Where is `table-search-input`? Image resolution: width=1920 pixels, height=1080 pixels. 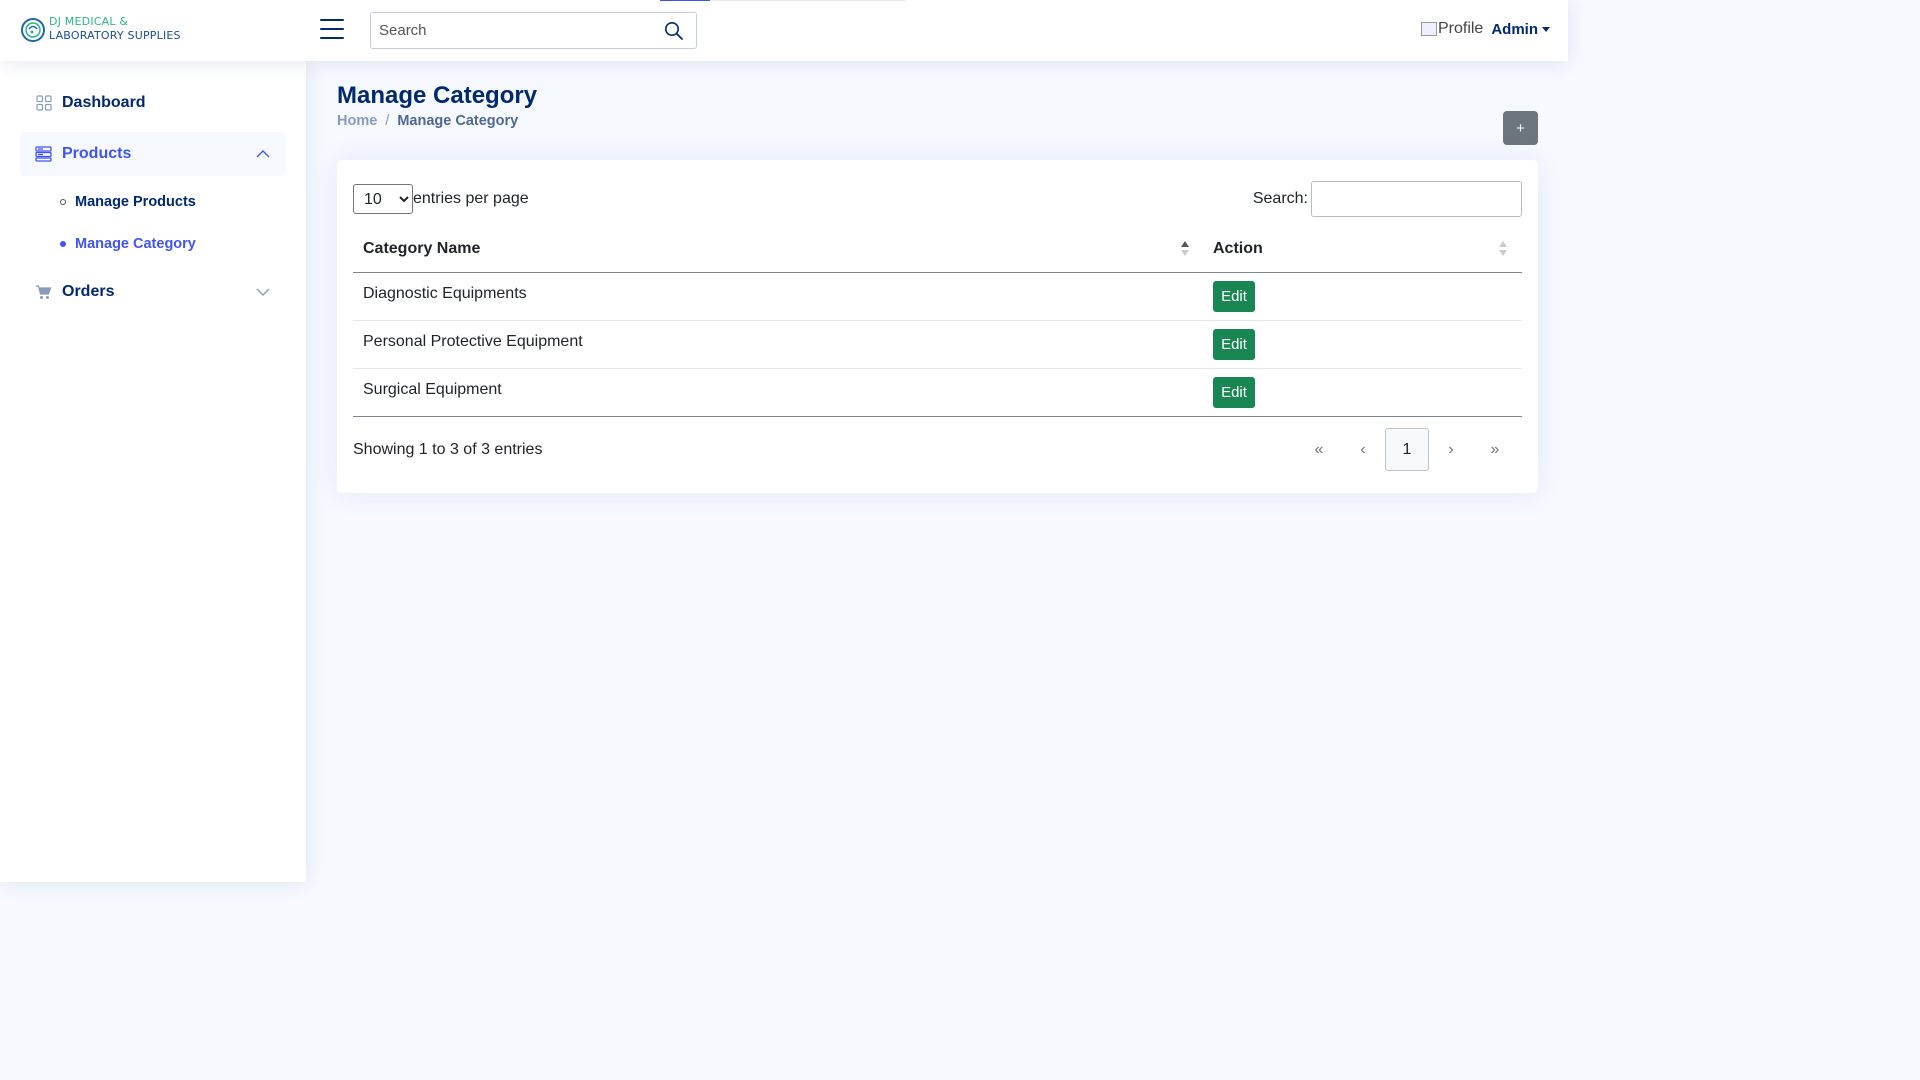
table-search-input is located at coordinates (1416, 199).